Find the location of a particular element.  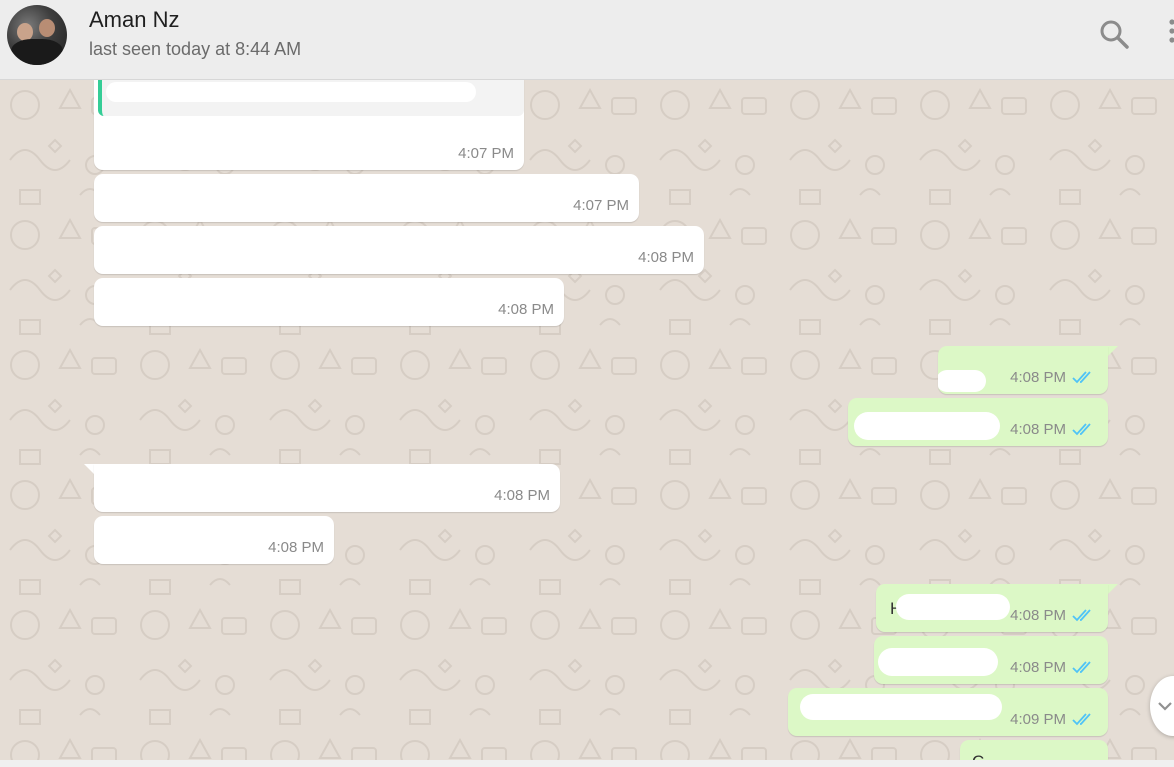

message-bubble-outgoing: 4:09 PM is located at coordinates (948, 712).